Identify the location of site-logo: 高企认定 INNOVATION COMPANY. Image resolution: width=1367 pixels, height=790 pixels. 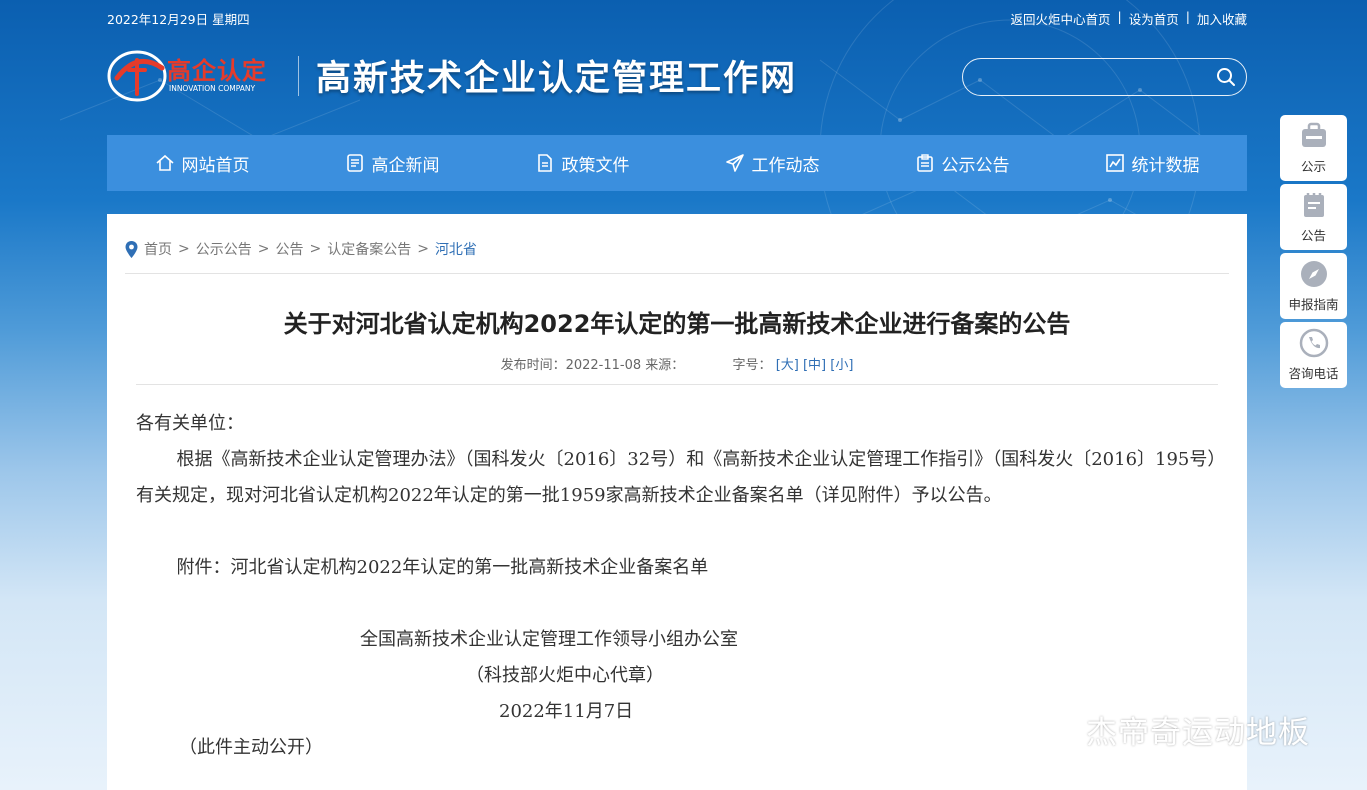
(194, 75).